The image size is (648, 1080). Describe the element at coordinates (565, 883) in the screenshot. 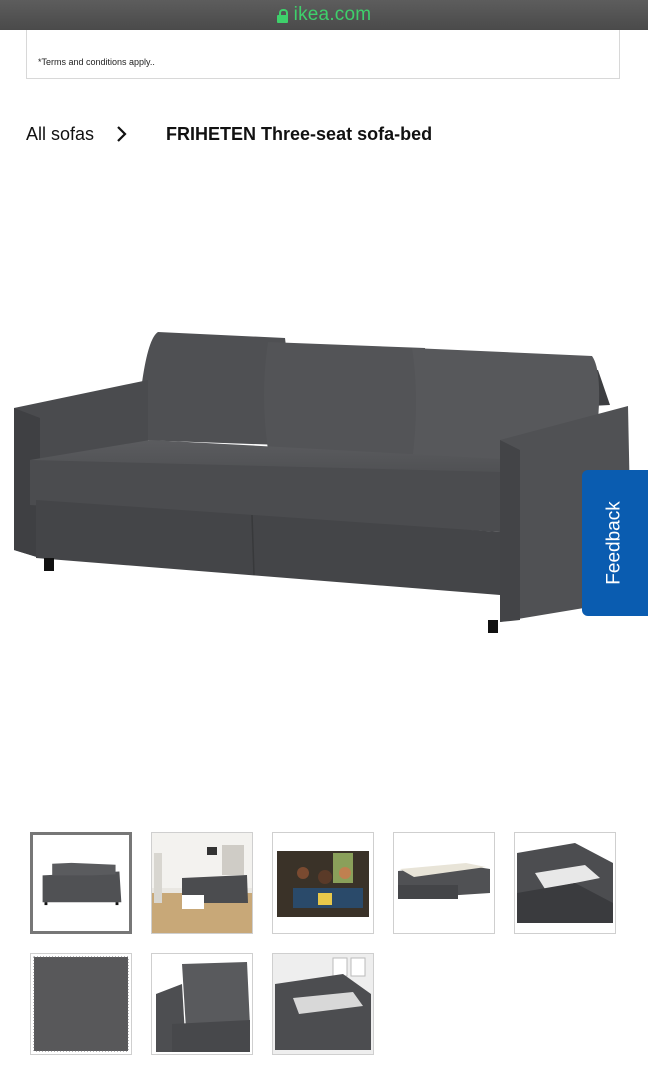

I see `thumbnail-storage-detail` at that location.